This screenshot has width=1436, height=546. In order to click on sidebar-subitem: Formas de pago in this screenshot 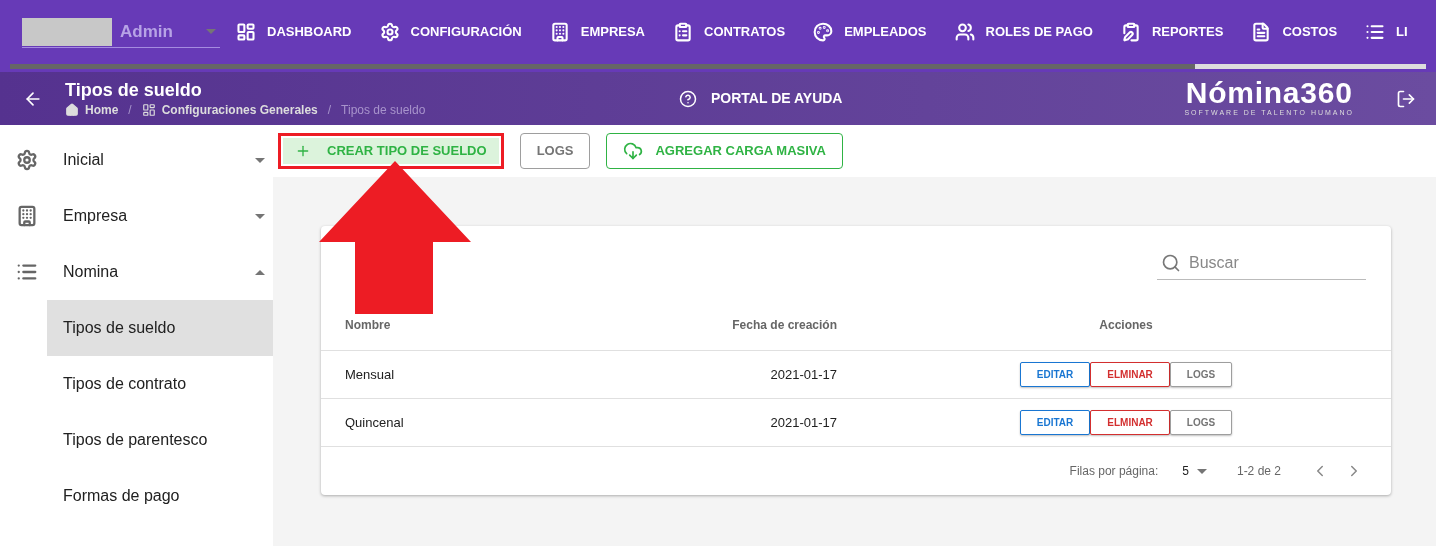, I will do `click(160, 496)`.